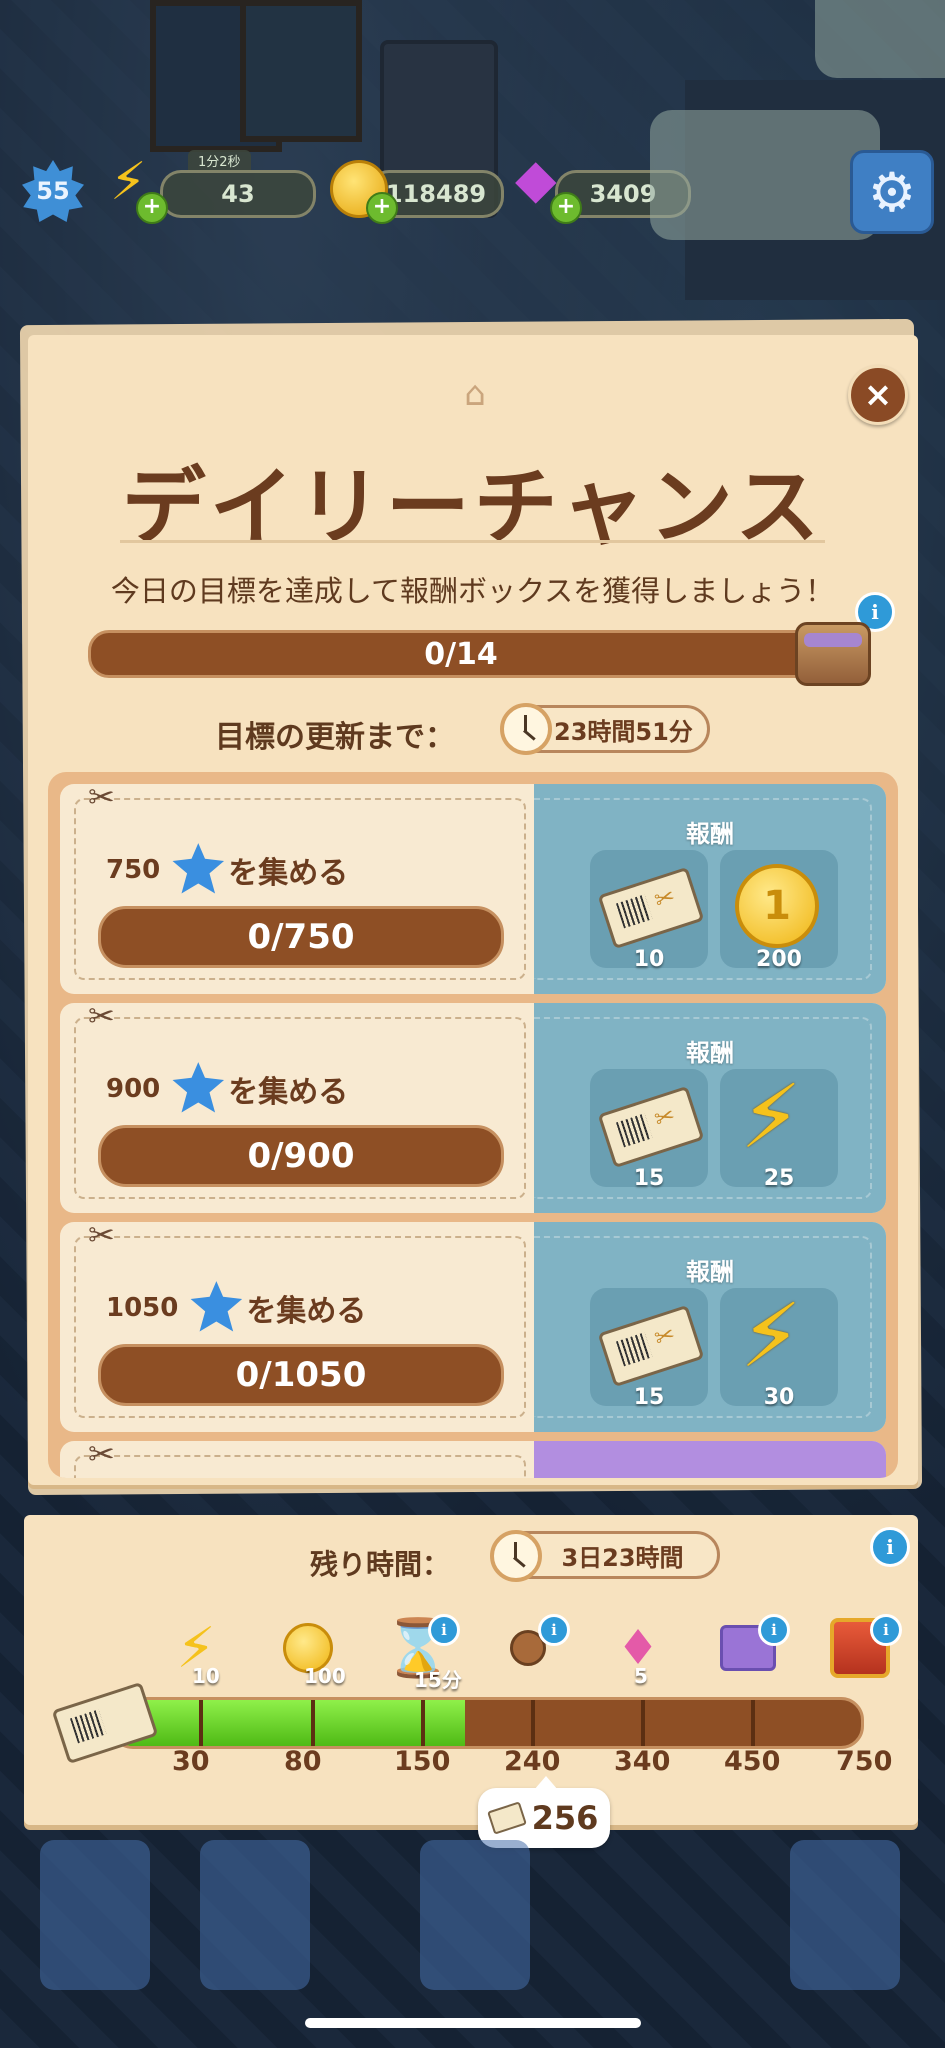  Describe the element at coordinates (227, 1089) in the screenshot. I see `task-description: 900 を集める` at that location.